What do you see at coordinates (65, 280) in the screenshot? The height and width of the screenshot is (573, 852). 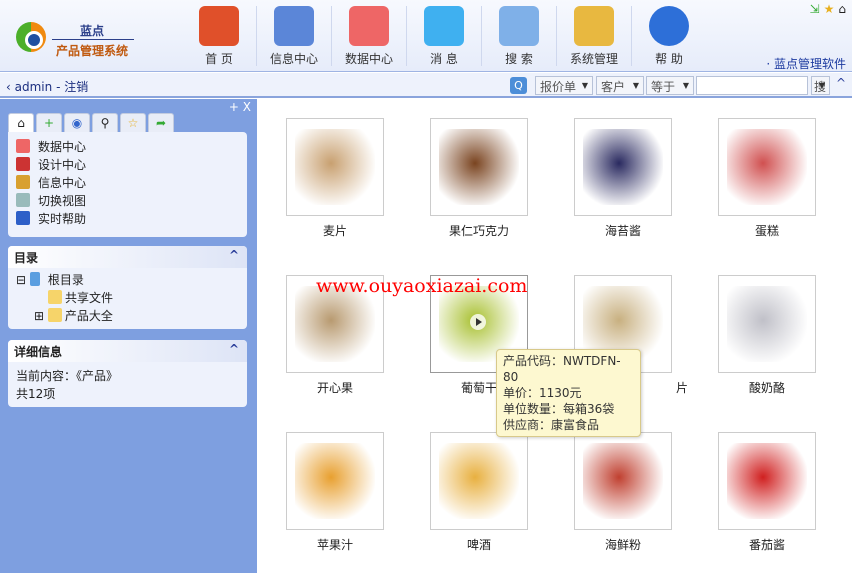 I see `tree-label: 根目录` at bounding box center [65, 280].